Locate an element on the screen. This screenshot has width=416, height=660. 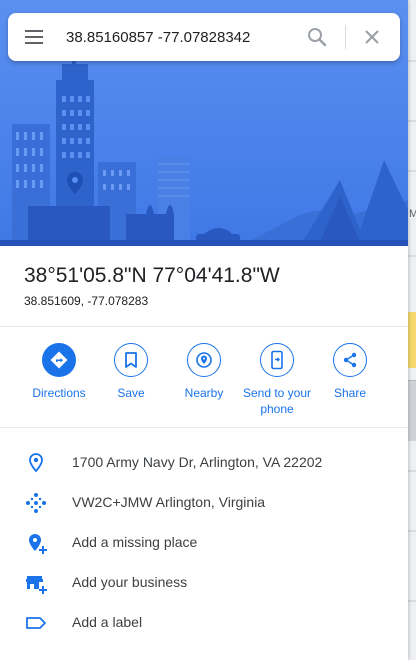
add-business-row: Add your business is located at coordinates (204, 583).